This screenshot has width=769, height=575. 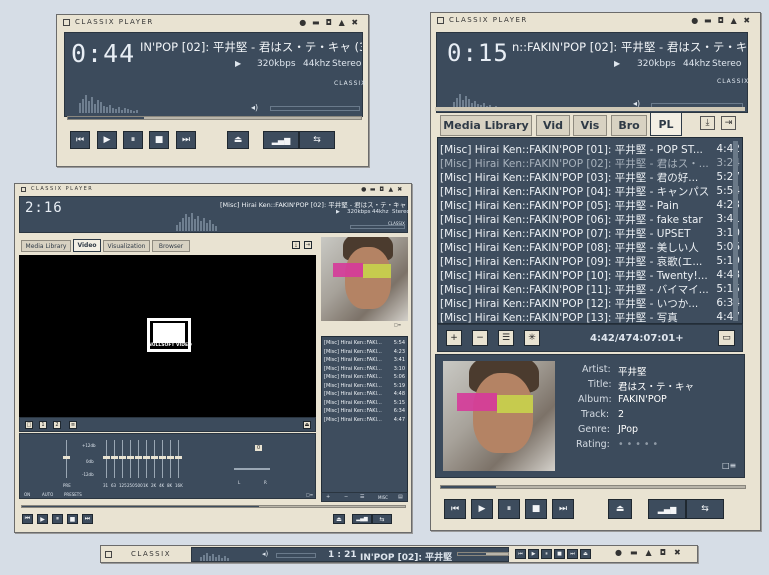 What do you see at coordinates (364, 377) in the screenshot?
I see `playlist-row: [Misc] Hirai Ken::FAKI... 5:06` at bounding box center [364, 377].